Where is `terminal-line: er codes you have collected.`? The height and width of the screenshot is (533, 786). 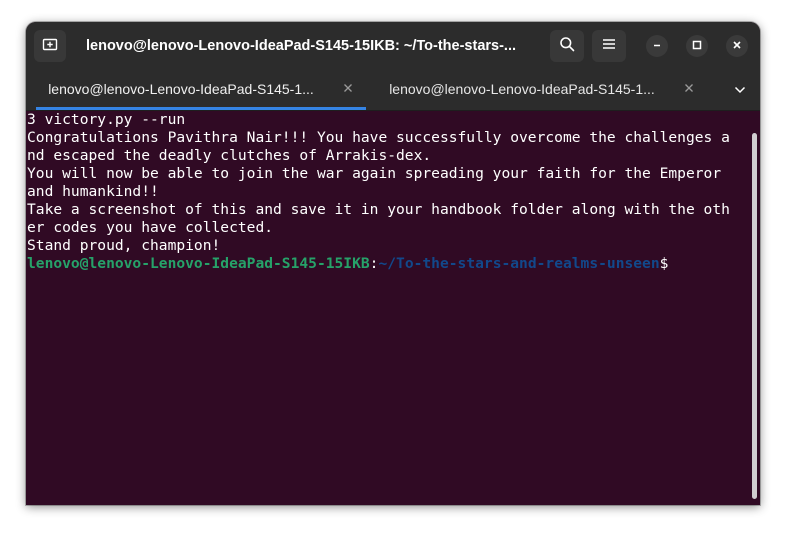 terminal-line: er codes you have collected. is located at coordinates (150, 227).